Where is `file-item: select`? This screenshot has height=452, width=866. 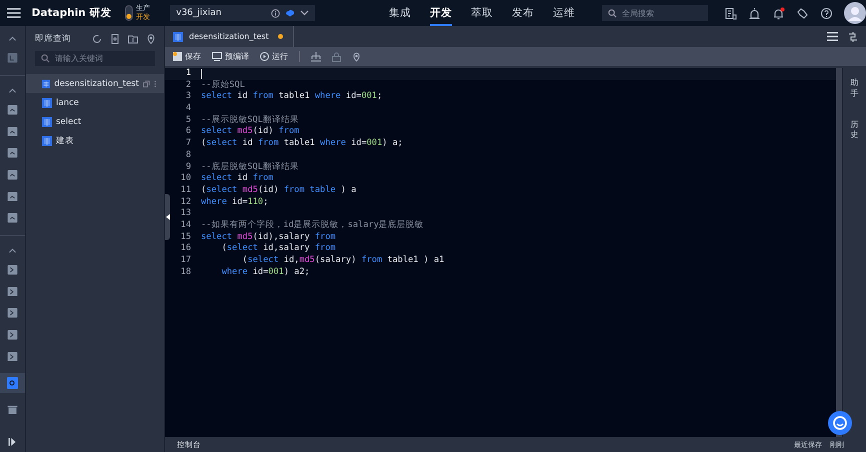
file-item: select is located at coordinates (95, 121).